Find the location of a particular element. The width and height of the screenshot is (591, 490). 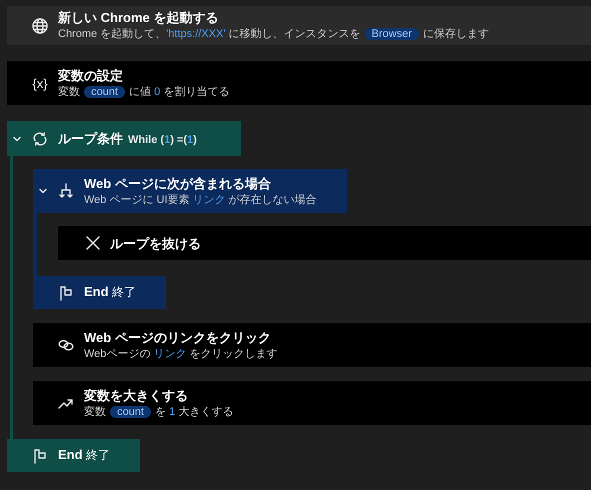

step-description: Chrome を起動して、'https://XXX' に移動し、インスタンスを Browser に保存します is located at coordinates (273, 34).